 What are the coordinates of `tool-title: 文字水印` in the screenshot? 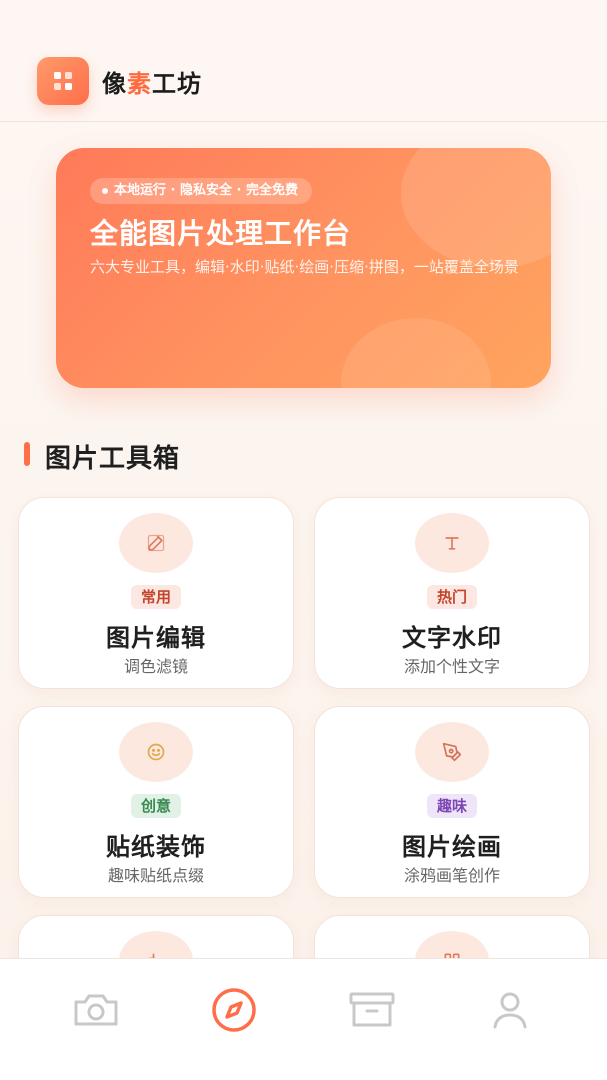 It's located at (452, 638).